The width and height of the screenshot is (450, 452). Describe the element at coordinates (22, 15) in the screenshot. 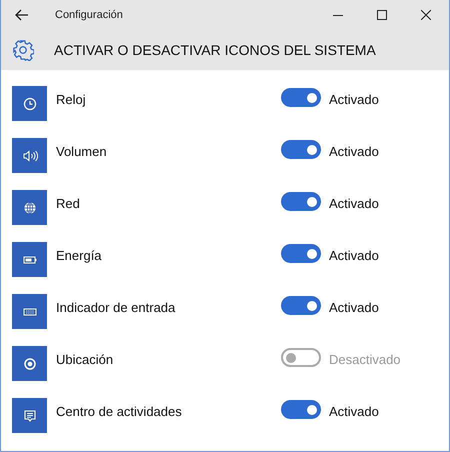

I see `back-icon` at that location.